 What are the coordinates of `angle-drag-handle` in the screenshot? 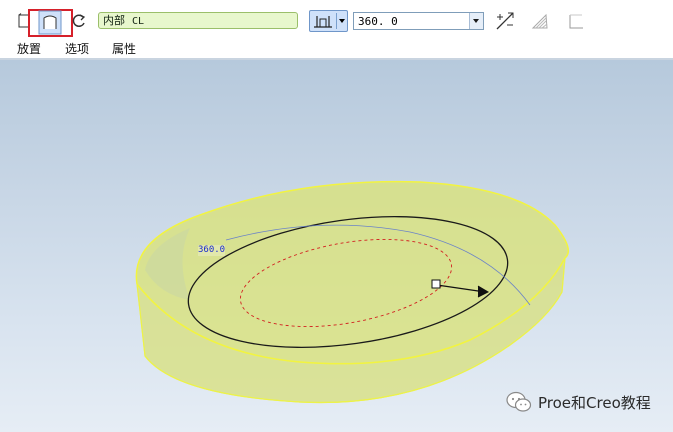 It's located at (436, 284).